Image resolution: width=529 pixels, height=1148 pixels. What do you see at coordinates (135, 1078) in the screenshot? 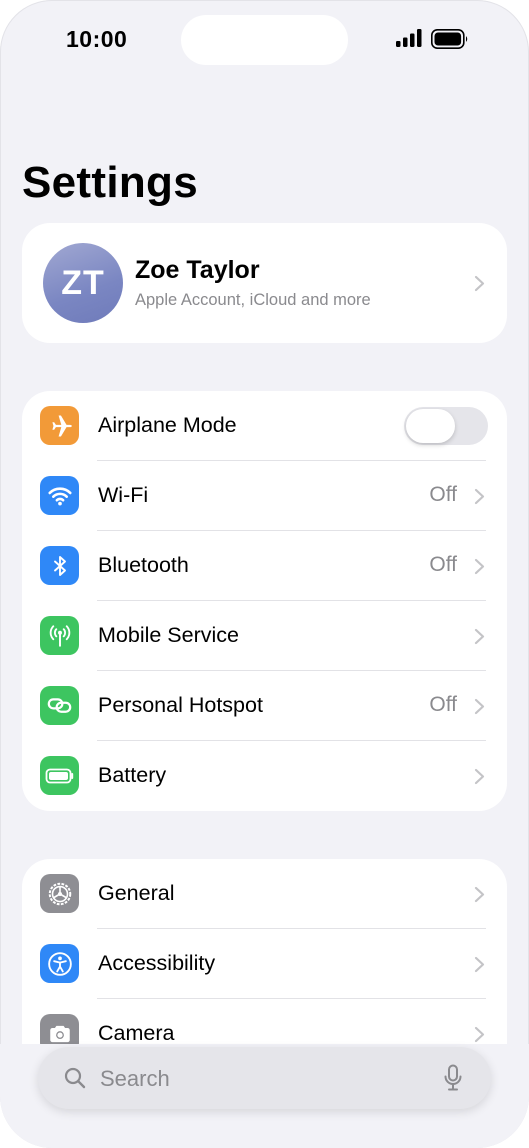
I see `search-placeholder: Search` at bounding box center [135, 1078].